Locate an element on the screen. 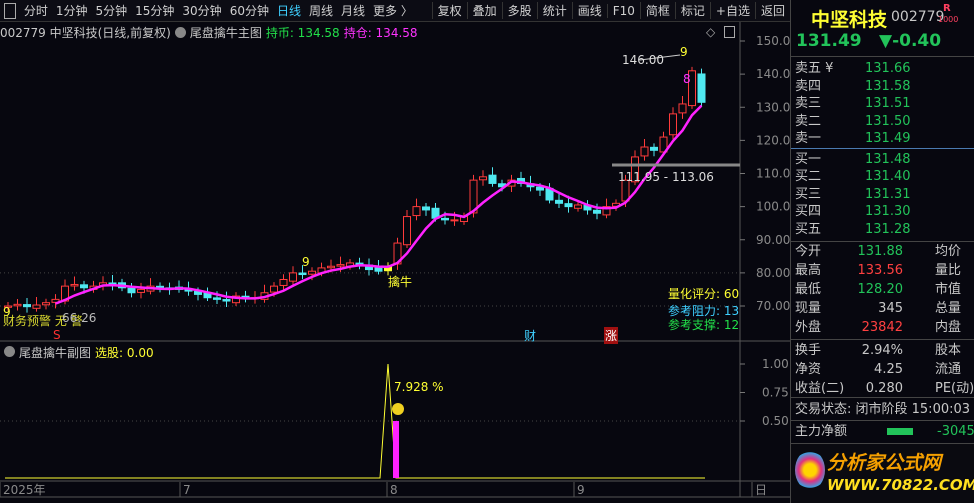 This screenshot has width=974, height=503. annotation-low: 66.26 is located at coordinates (79, 318).